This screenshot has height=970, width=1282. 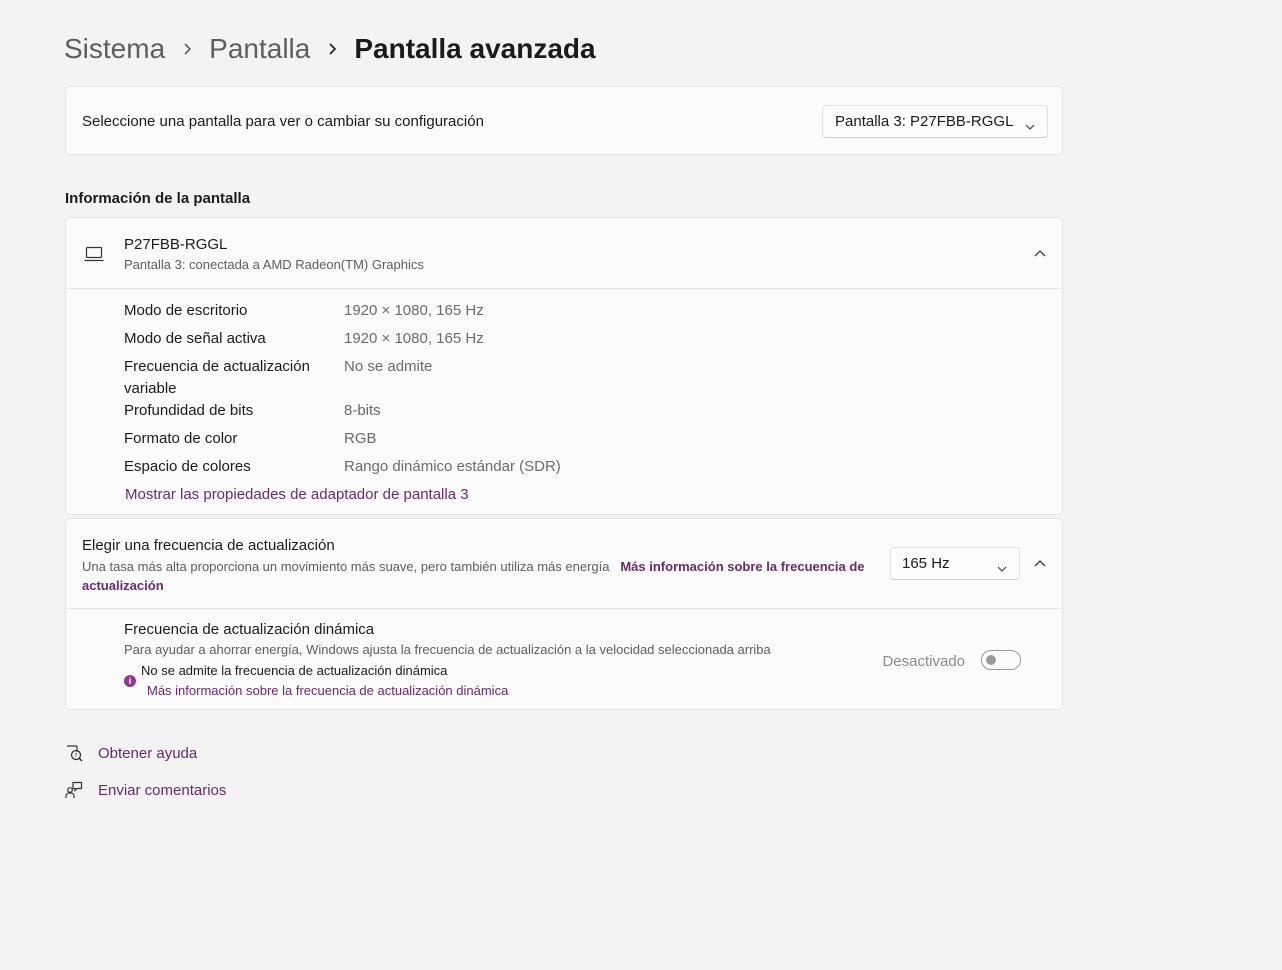 What do you see at coordinates (926, 563) in the screenshot?
I see `refresh-rate-value: 165 Hz` at bounding box center [926, 563].